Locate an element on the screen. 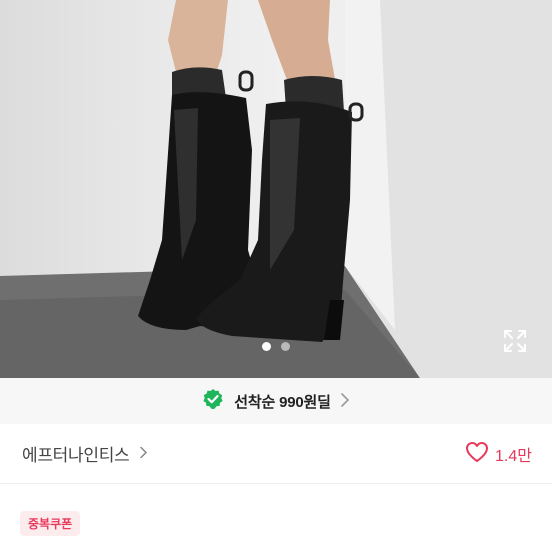 The width and height of the screenshot is (552, 557). shop-link: 에프터나인티스 is located at coordinates (85, 453).